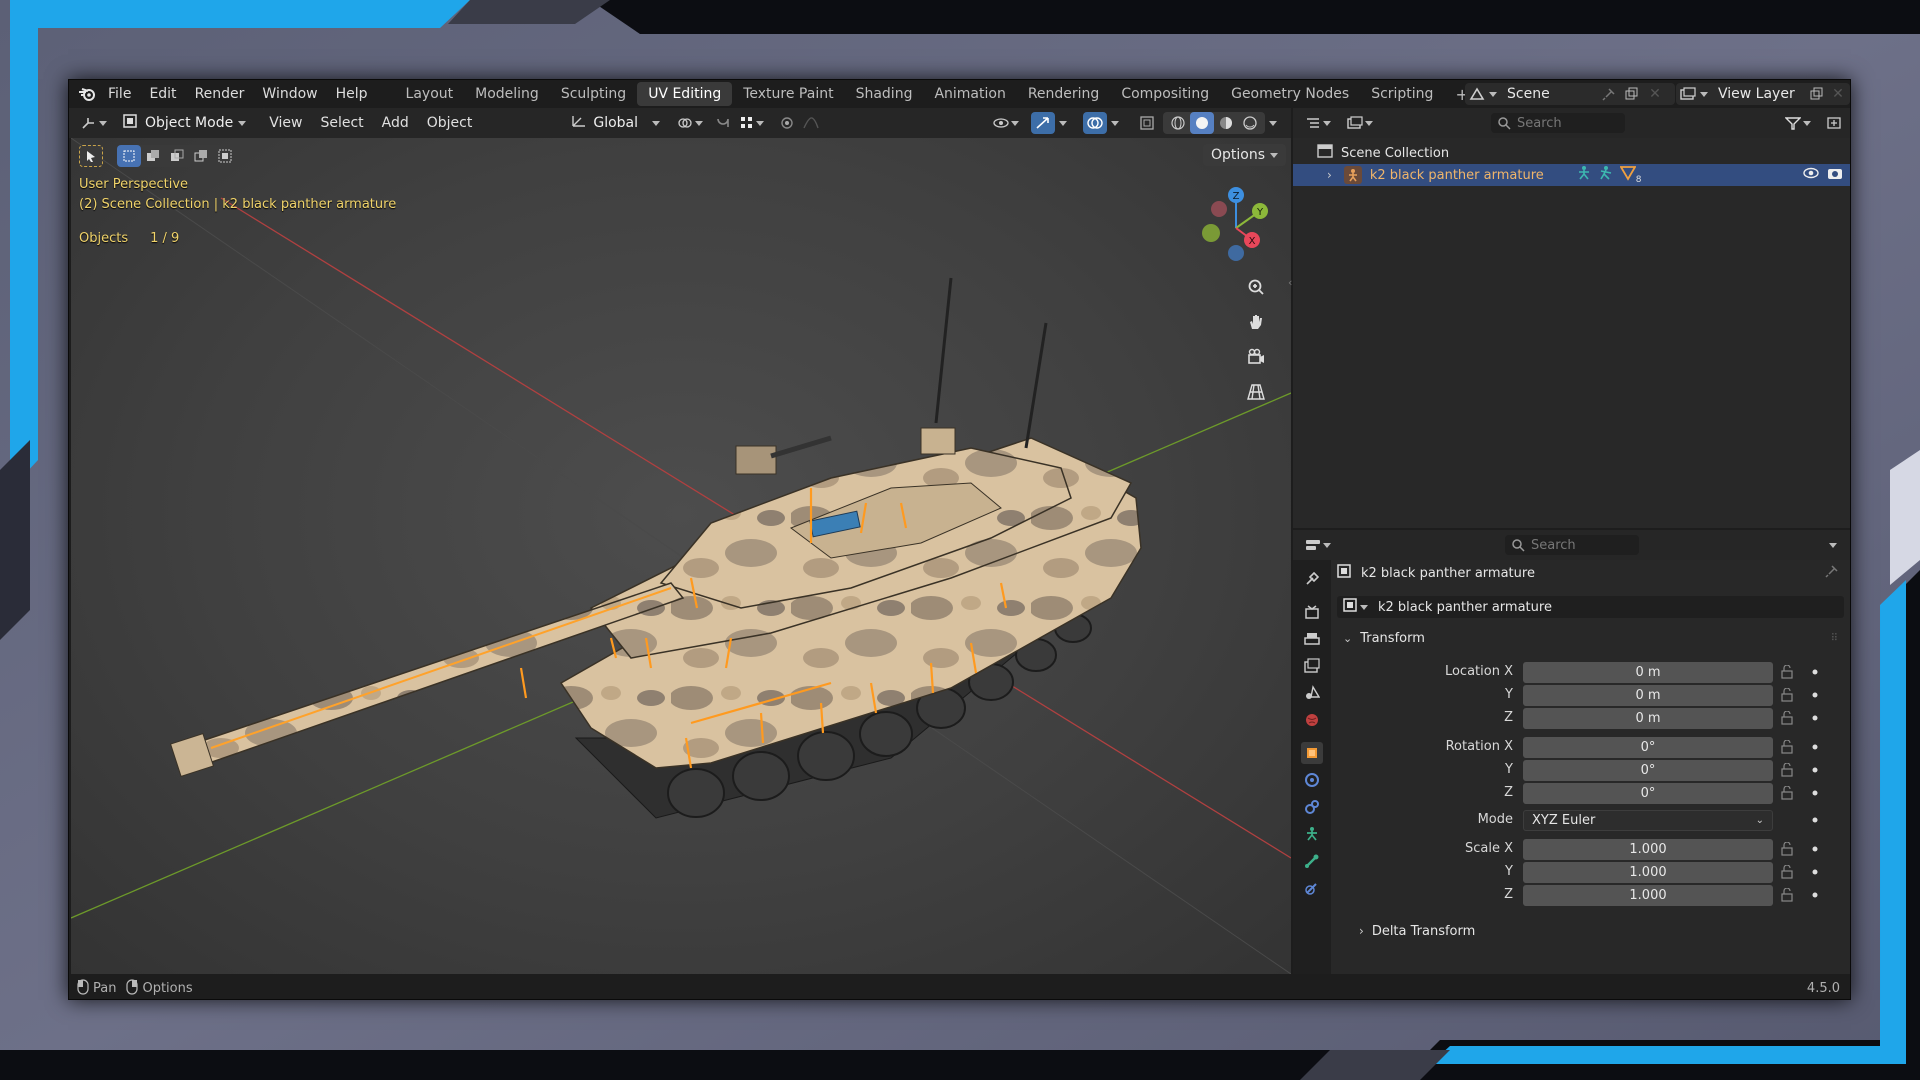 The width and height of the screenshot is (1920, 1080). I want to click on pin-icon, so click(1609, 94).